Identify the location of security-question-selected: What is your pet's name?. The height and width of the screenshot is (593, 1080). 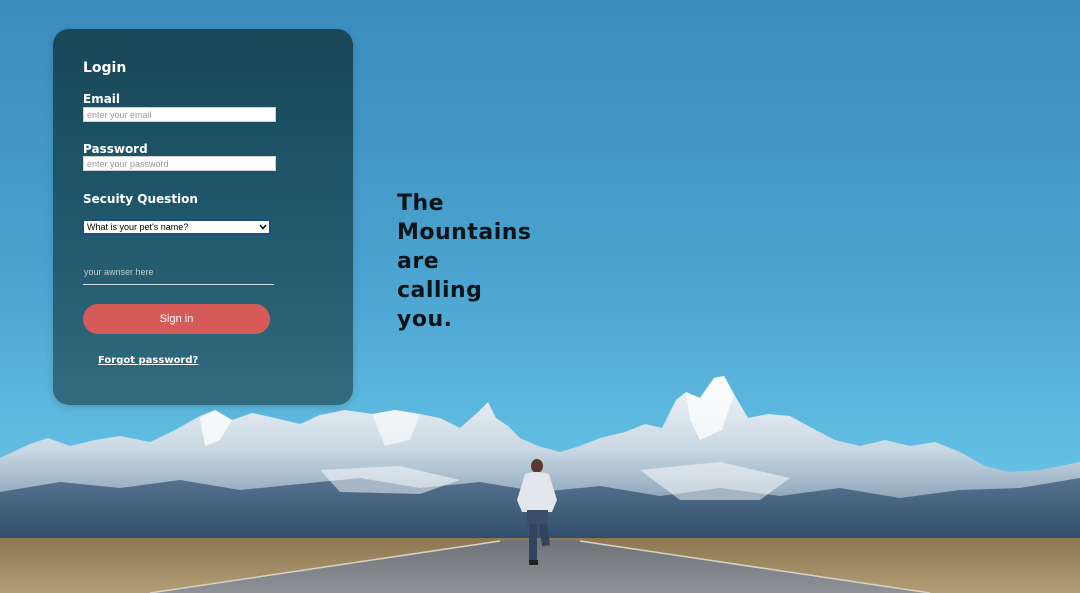
(138, 227).